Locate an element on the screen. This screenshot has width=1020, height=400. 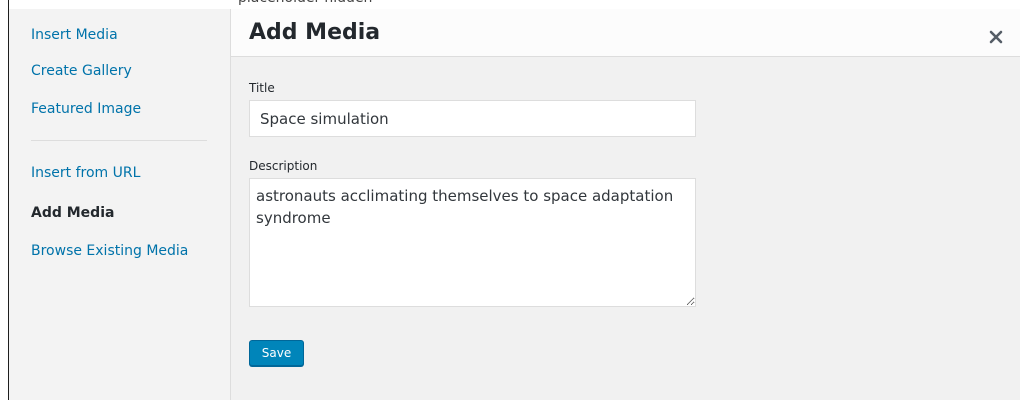
close-button is located at coordinates (996, 33).